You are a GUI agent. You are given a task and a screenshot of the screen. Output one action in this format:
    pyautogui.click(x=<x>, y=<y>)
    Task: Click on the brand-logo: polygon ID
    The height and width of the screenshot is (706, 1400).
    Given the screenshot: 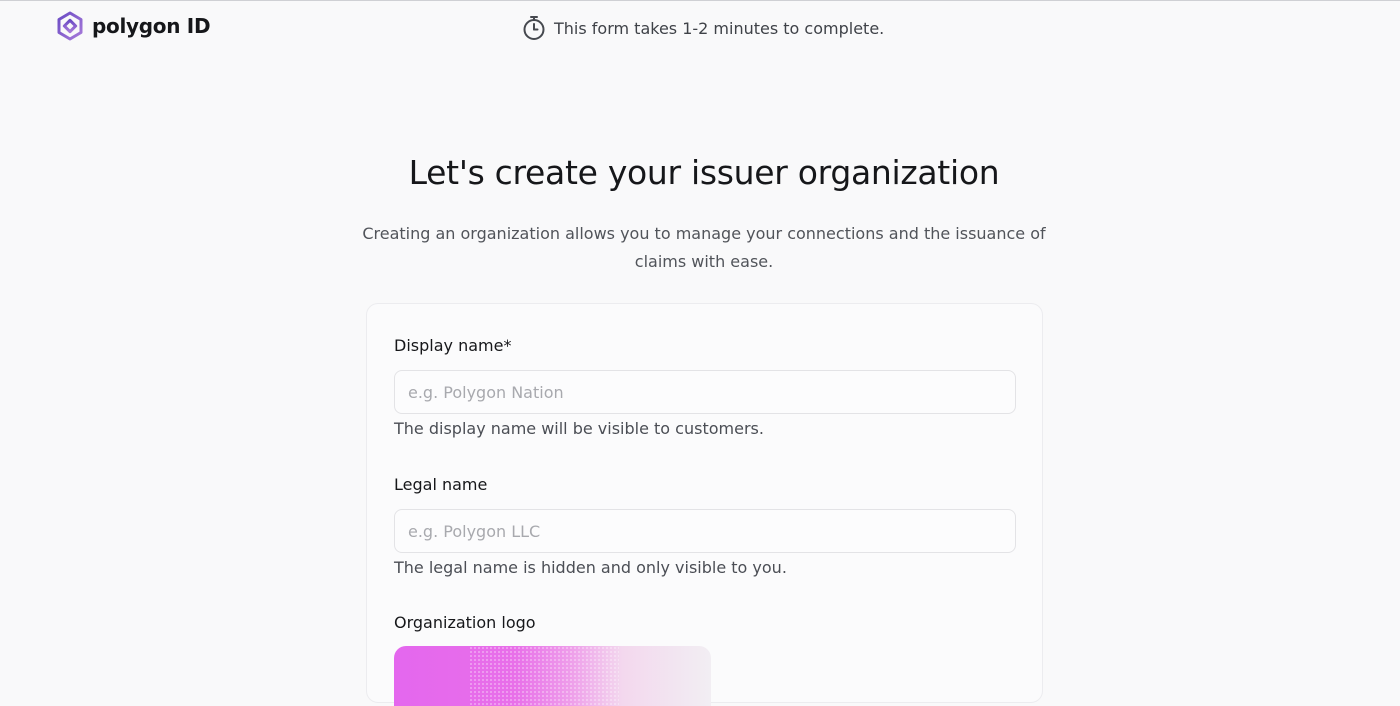 What is the action you would take?
    pyautogui.click(x=133, y=26)
    